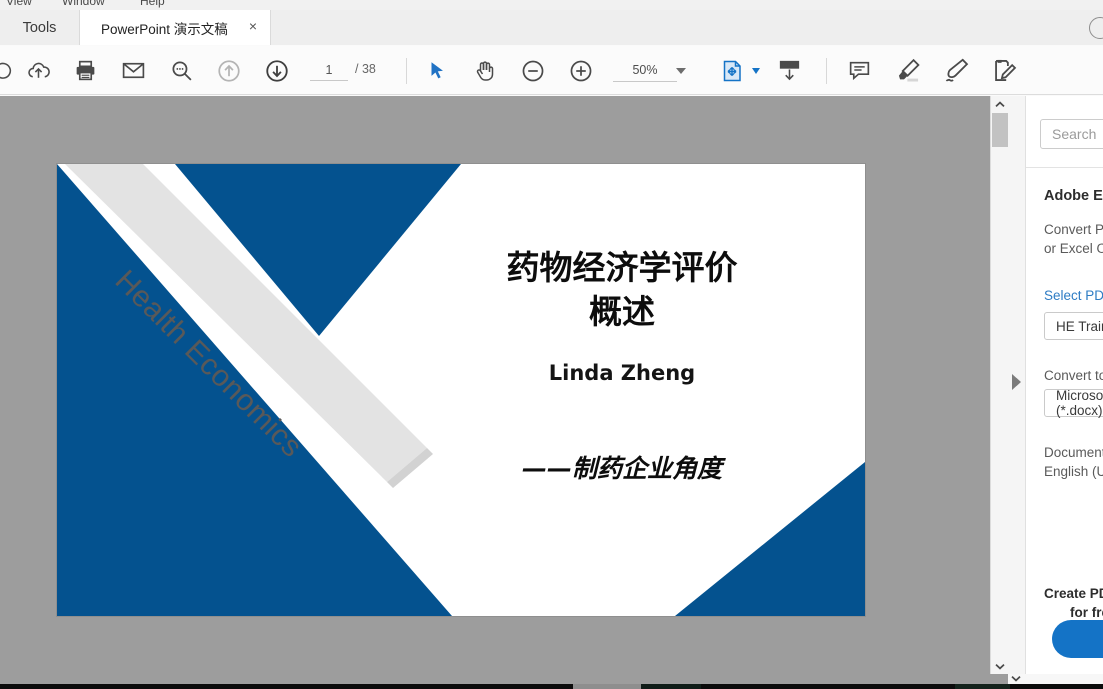  Describe the element at coordinates (152, 4) in the screenshot. I see `menu-item-help: Help` at that location.